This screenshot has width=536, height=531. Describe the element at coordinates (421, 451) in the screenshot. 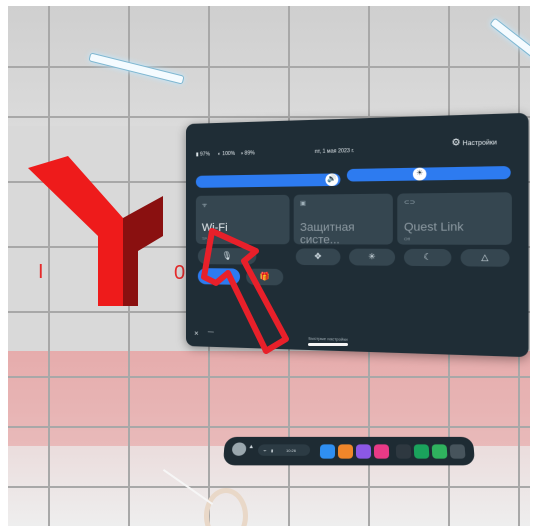

I see `app-tv-icon` at that location.